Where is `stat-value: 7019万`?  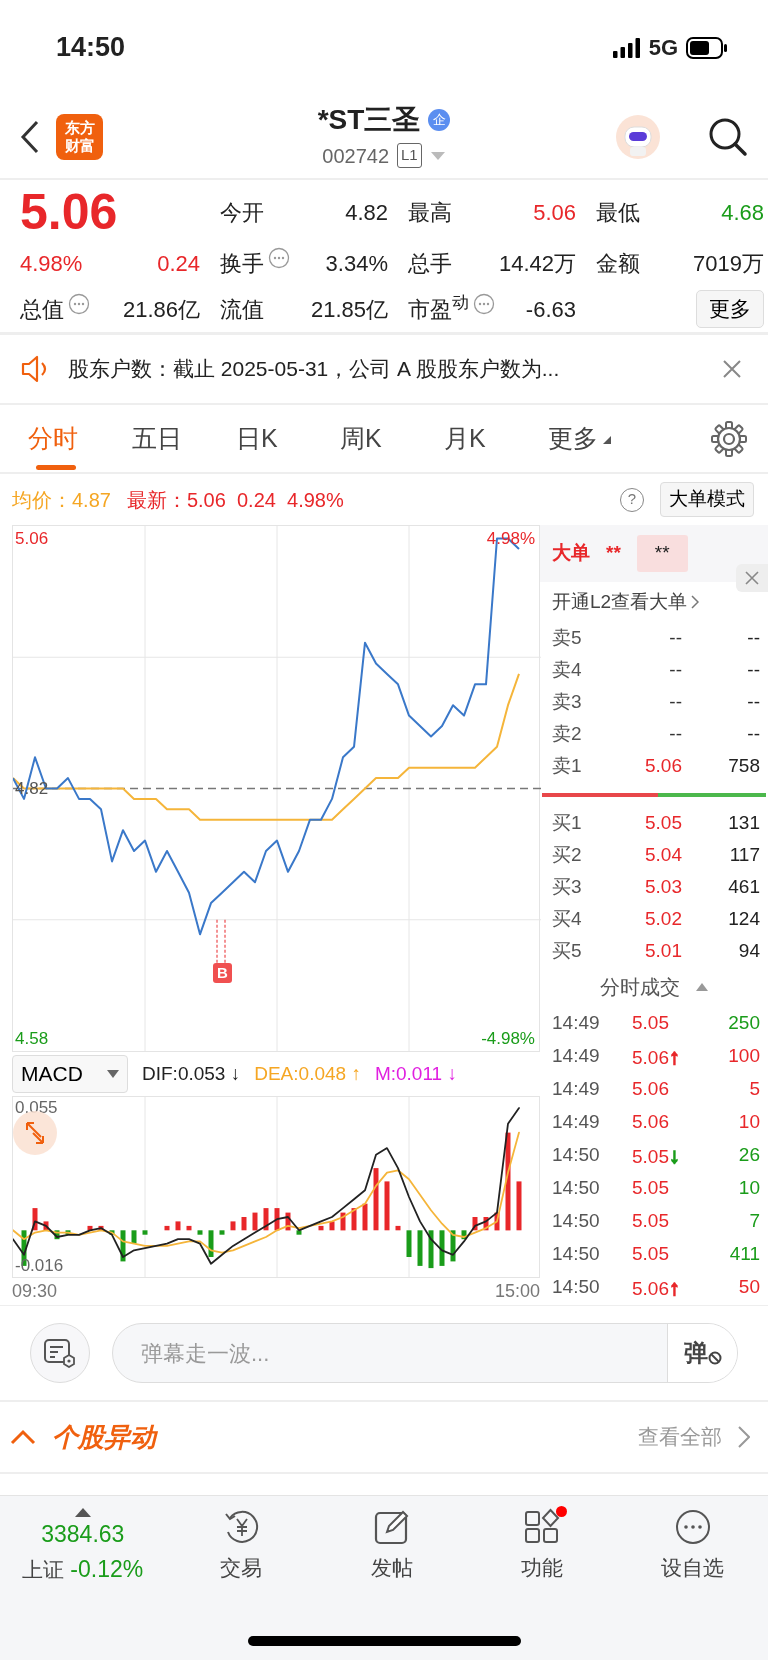
stat-value: 7019万 is located at coordinates (728, 263).